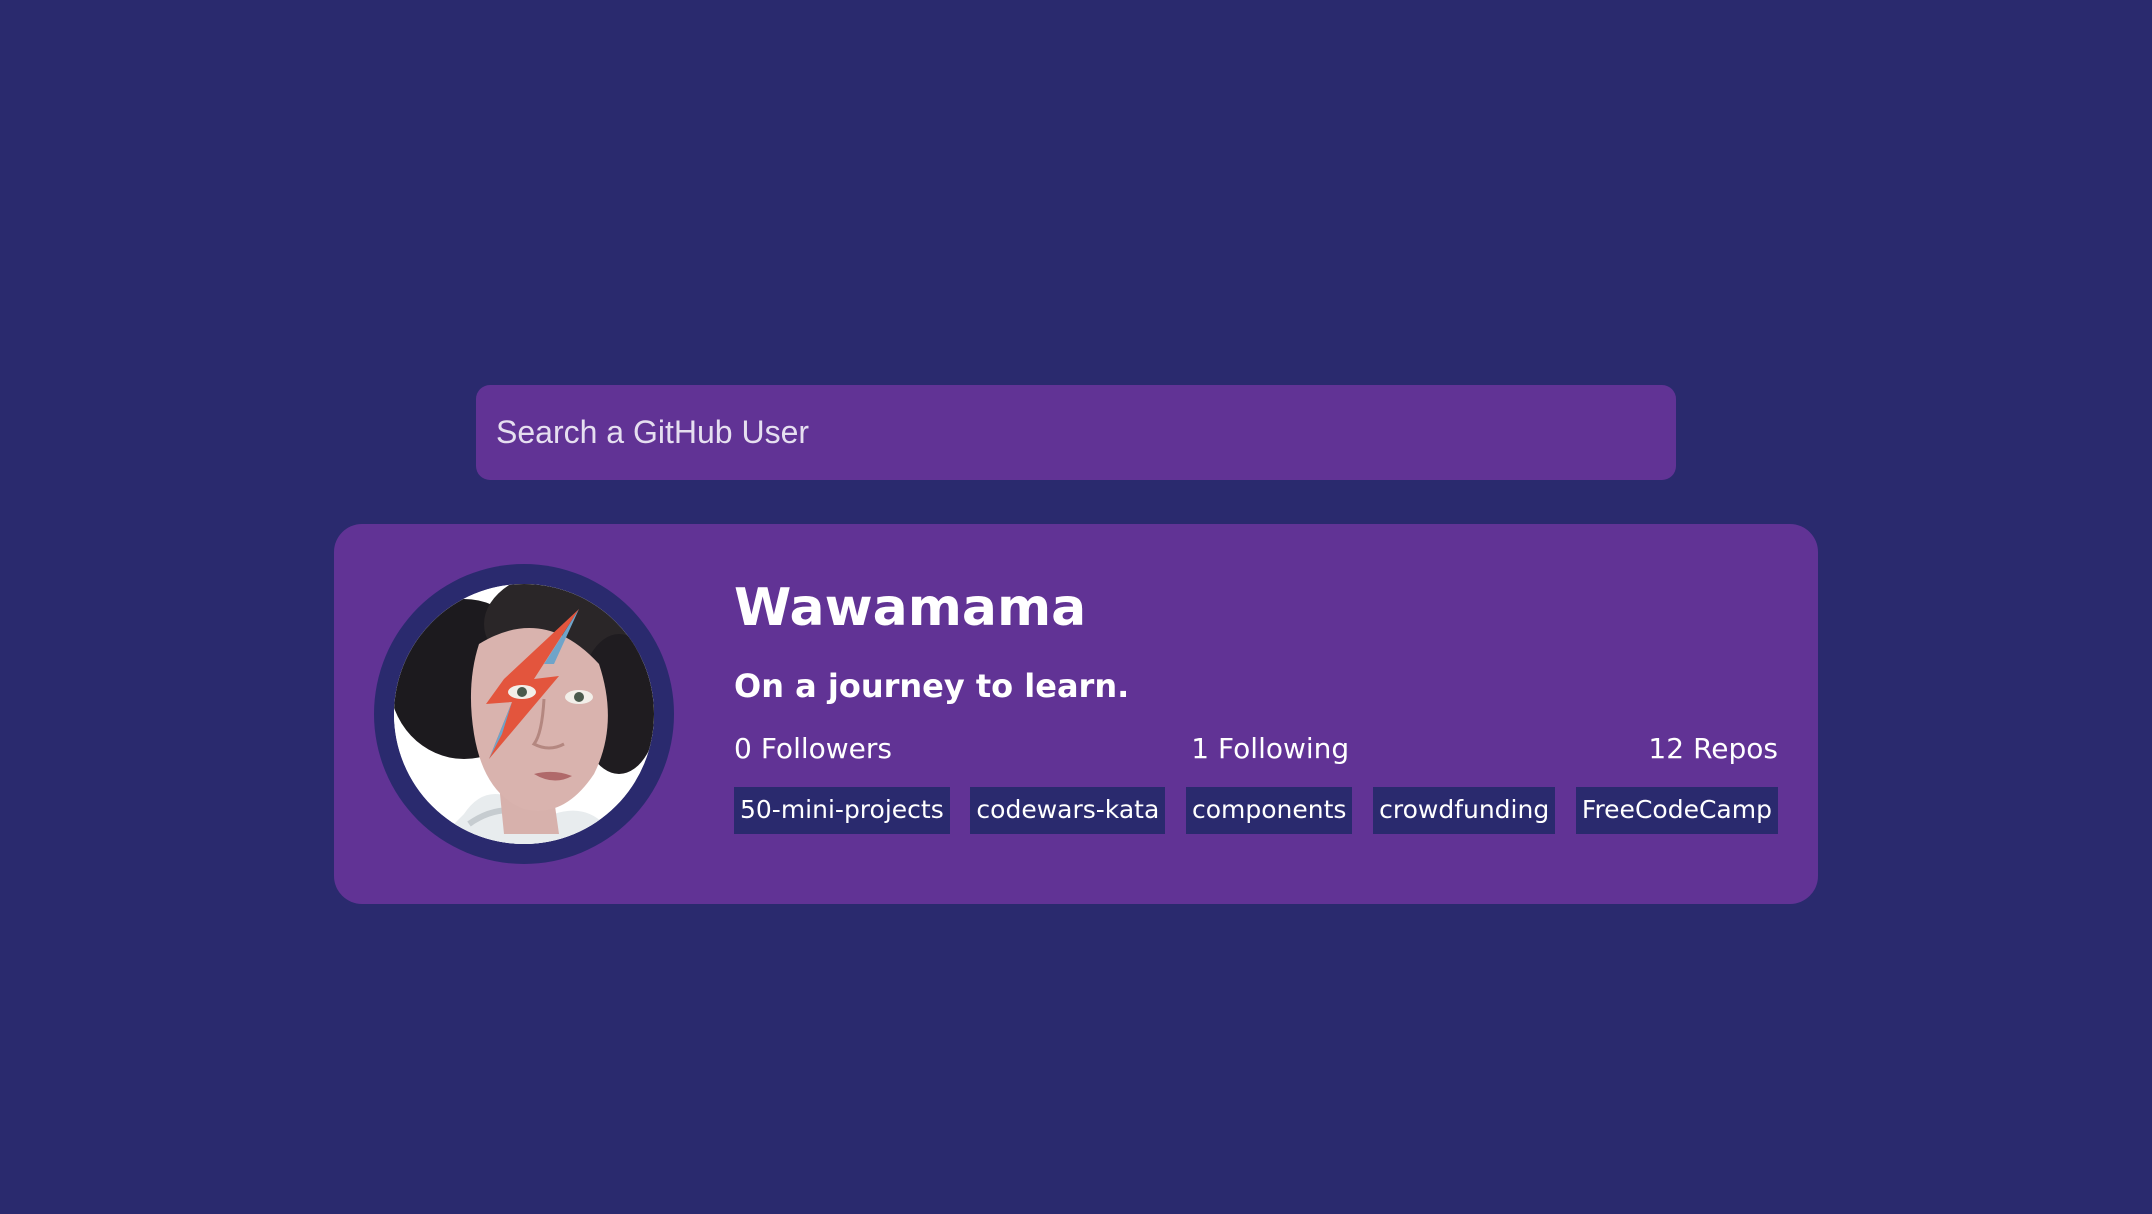 This screenshot has width=2152, height=1214. I want to click on avatar-ring, so click(524, 714).